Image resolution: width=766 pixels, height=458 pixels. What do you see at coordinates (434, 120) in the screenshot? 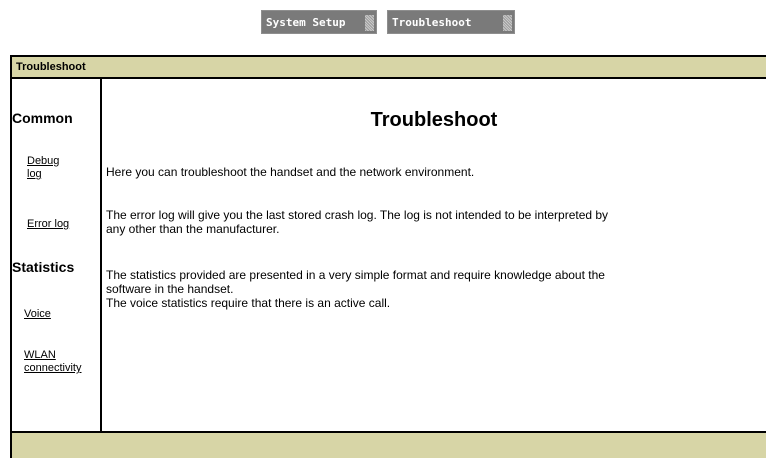
I see `page-title: Troubleshoot` at bounding box center [434, 120].